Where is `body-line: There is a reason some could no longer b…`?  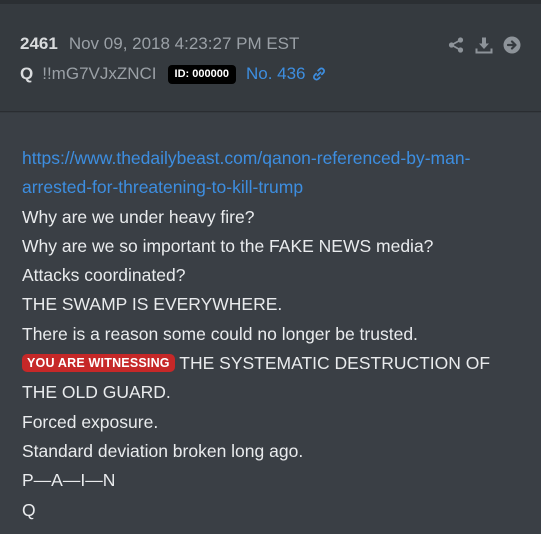 body-line: There is a reason some could no longer b… is located at coordinates (220, 333).